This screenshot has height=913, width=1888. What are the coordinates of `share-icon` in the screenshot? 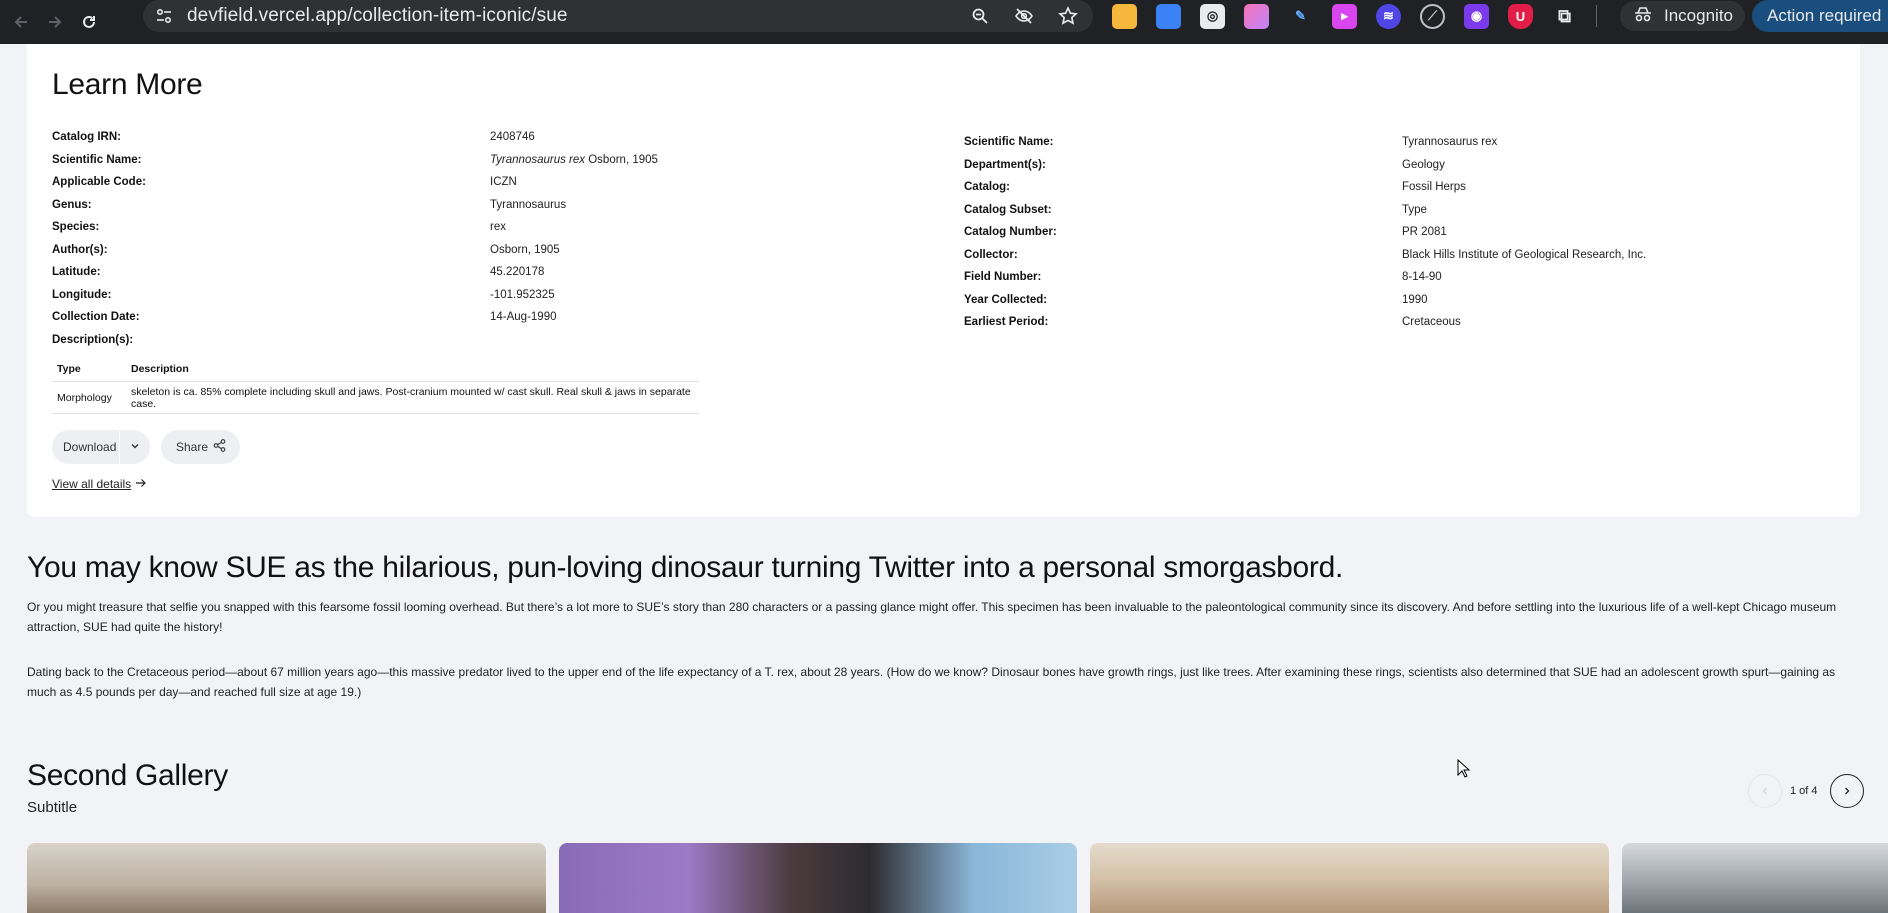 It's located at (219, 447).